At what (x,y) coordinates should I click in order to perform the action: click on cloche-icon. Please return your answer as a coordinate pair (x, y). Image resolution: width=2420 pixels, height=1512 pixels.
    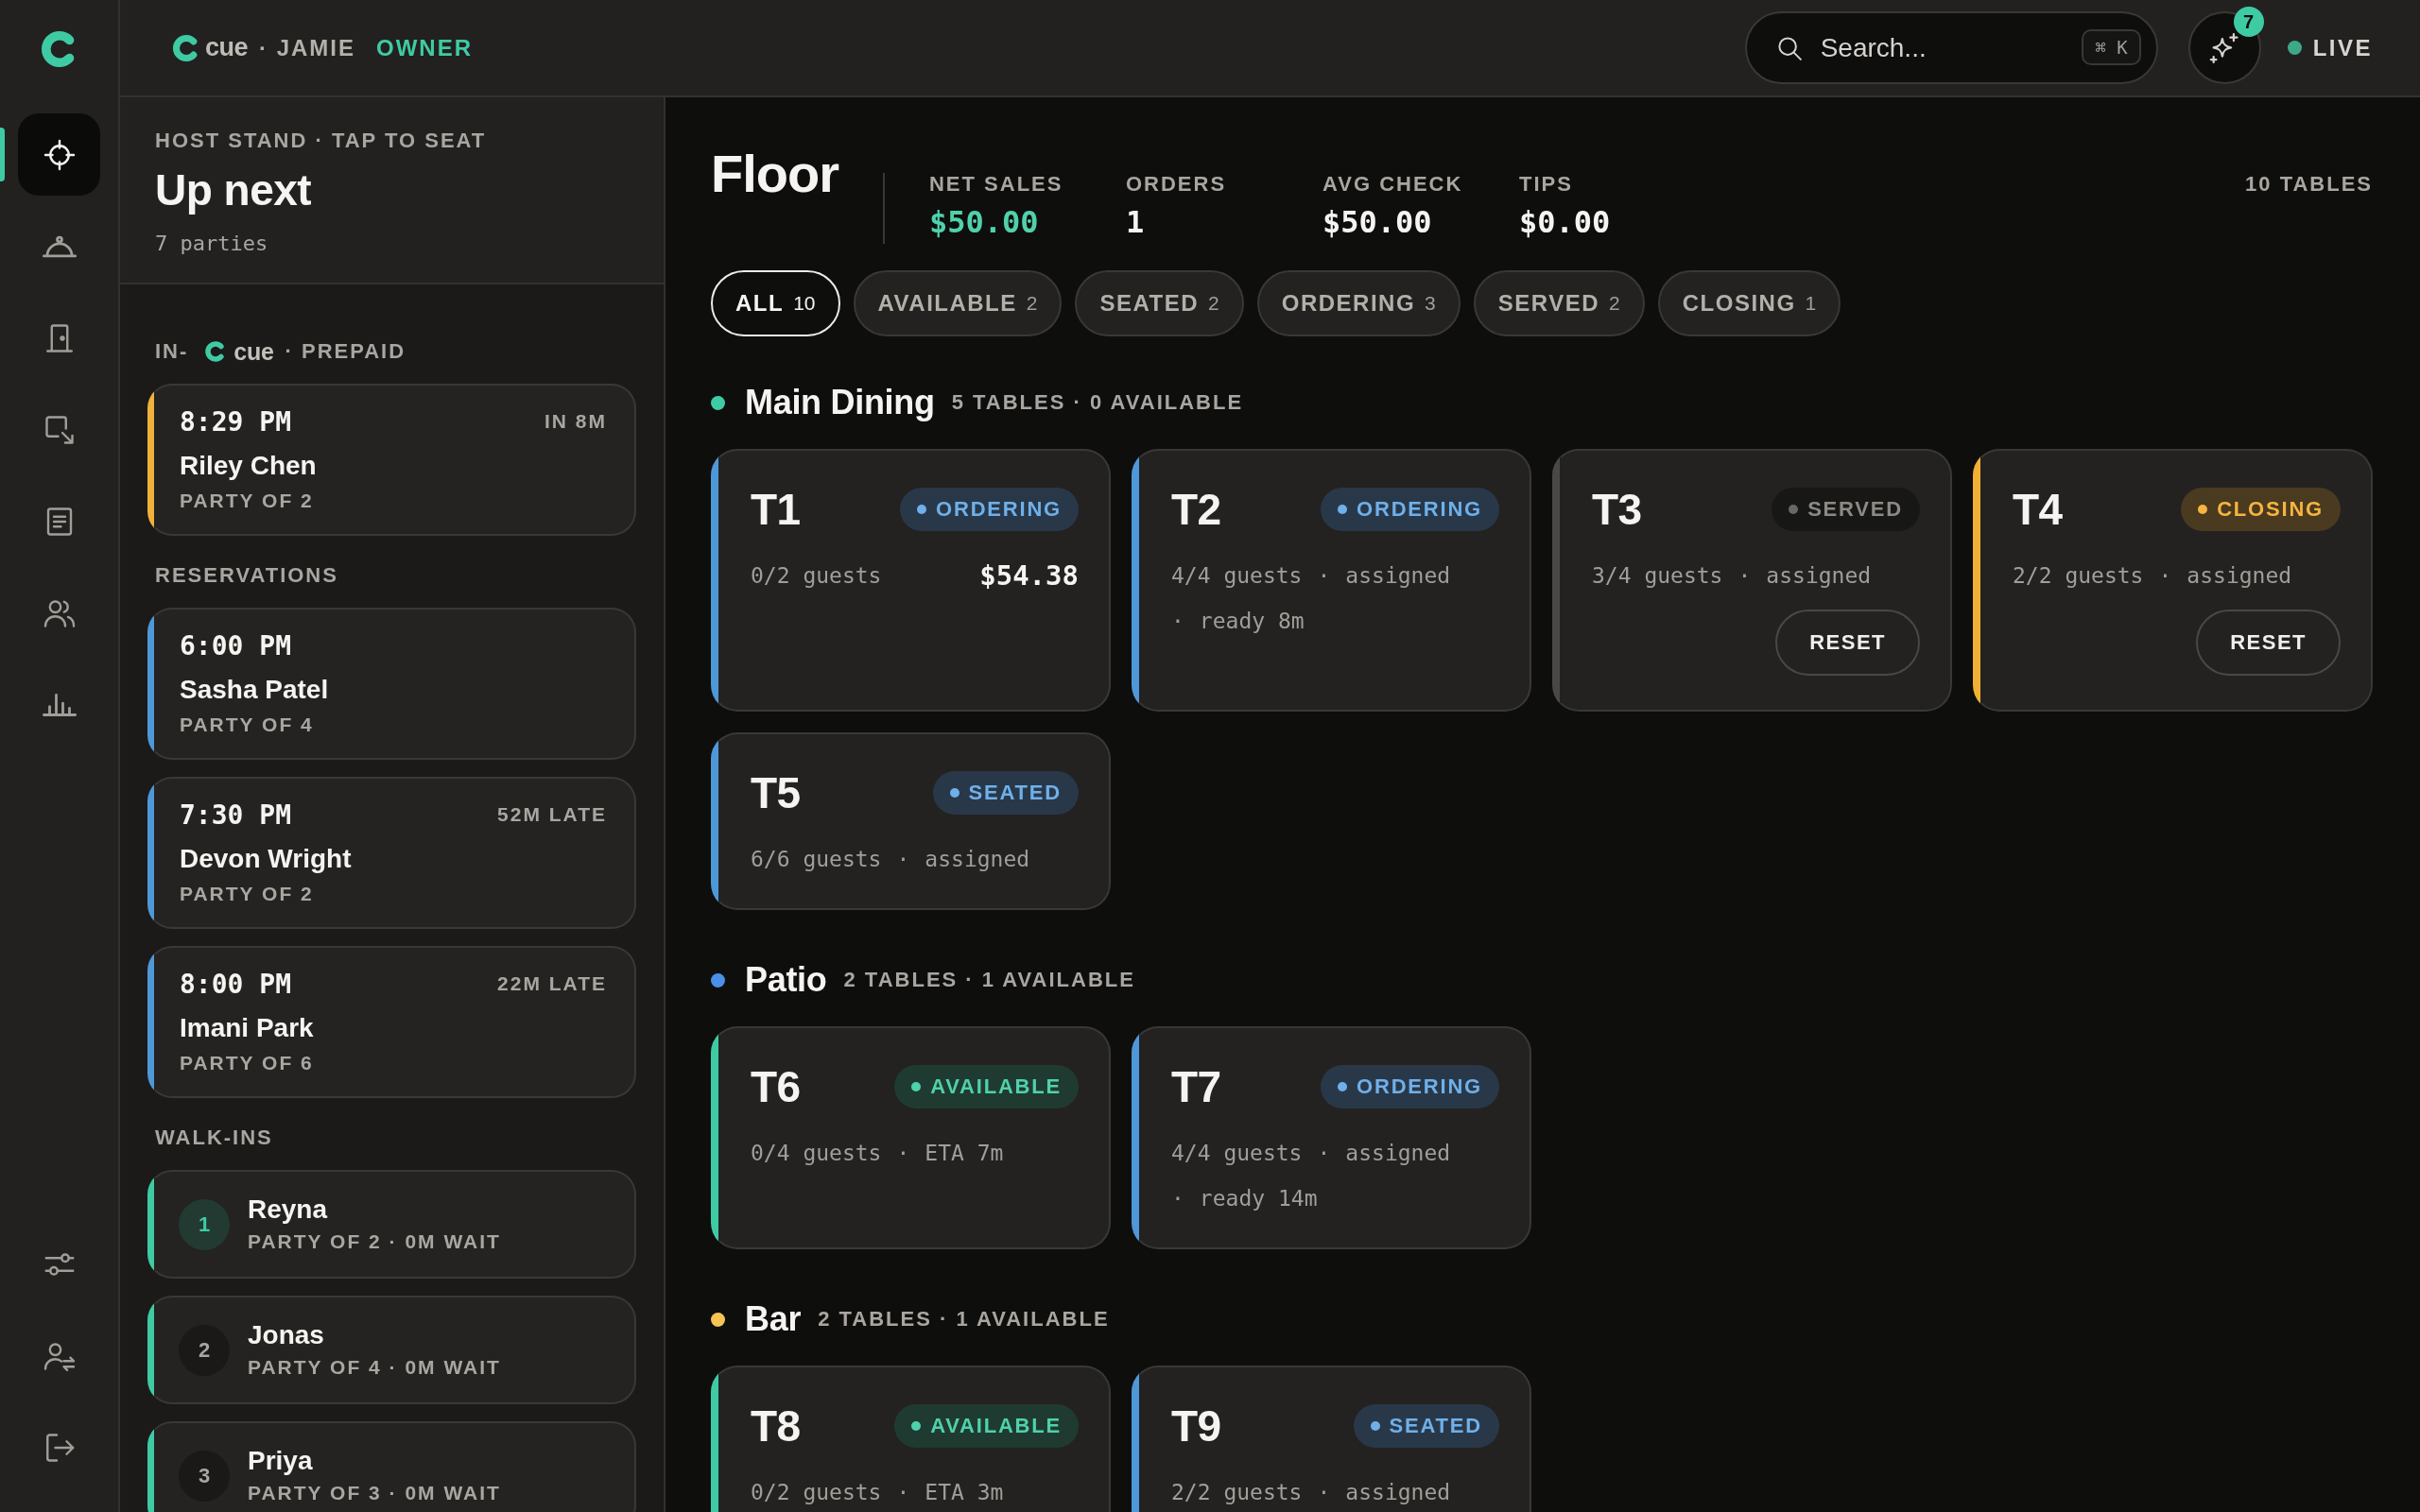
    Looking at the image, I should click on (59, 246).